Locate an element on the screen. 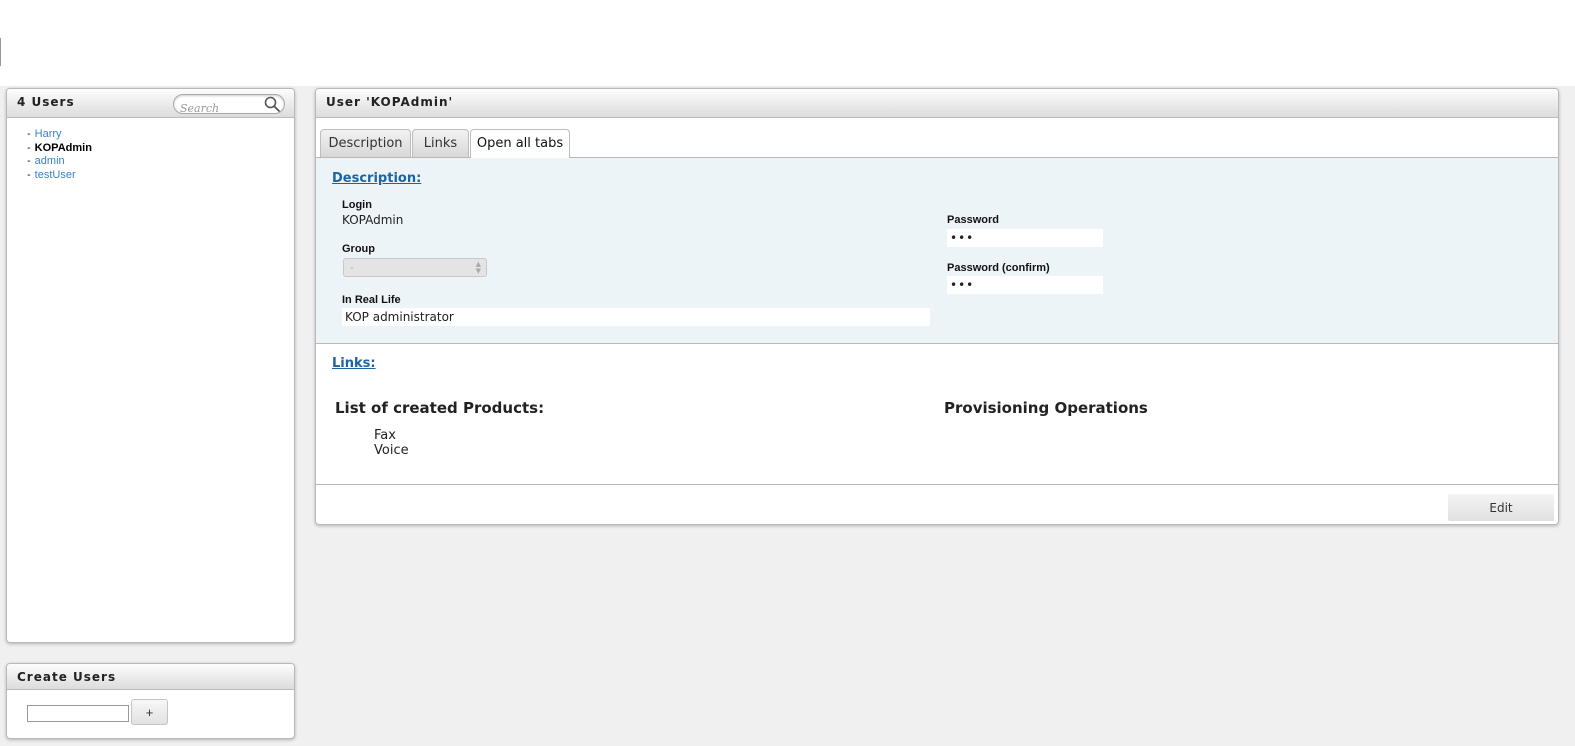  product-item-fax: Fax is located at coordinates (385, 435).